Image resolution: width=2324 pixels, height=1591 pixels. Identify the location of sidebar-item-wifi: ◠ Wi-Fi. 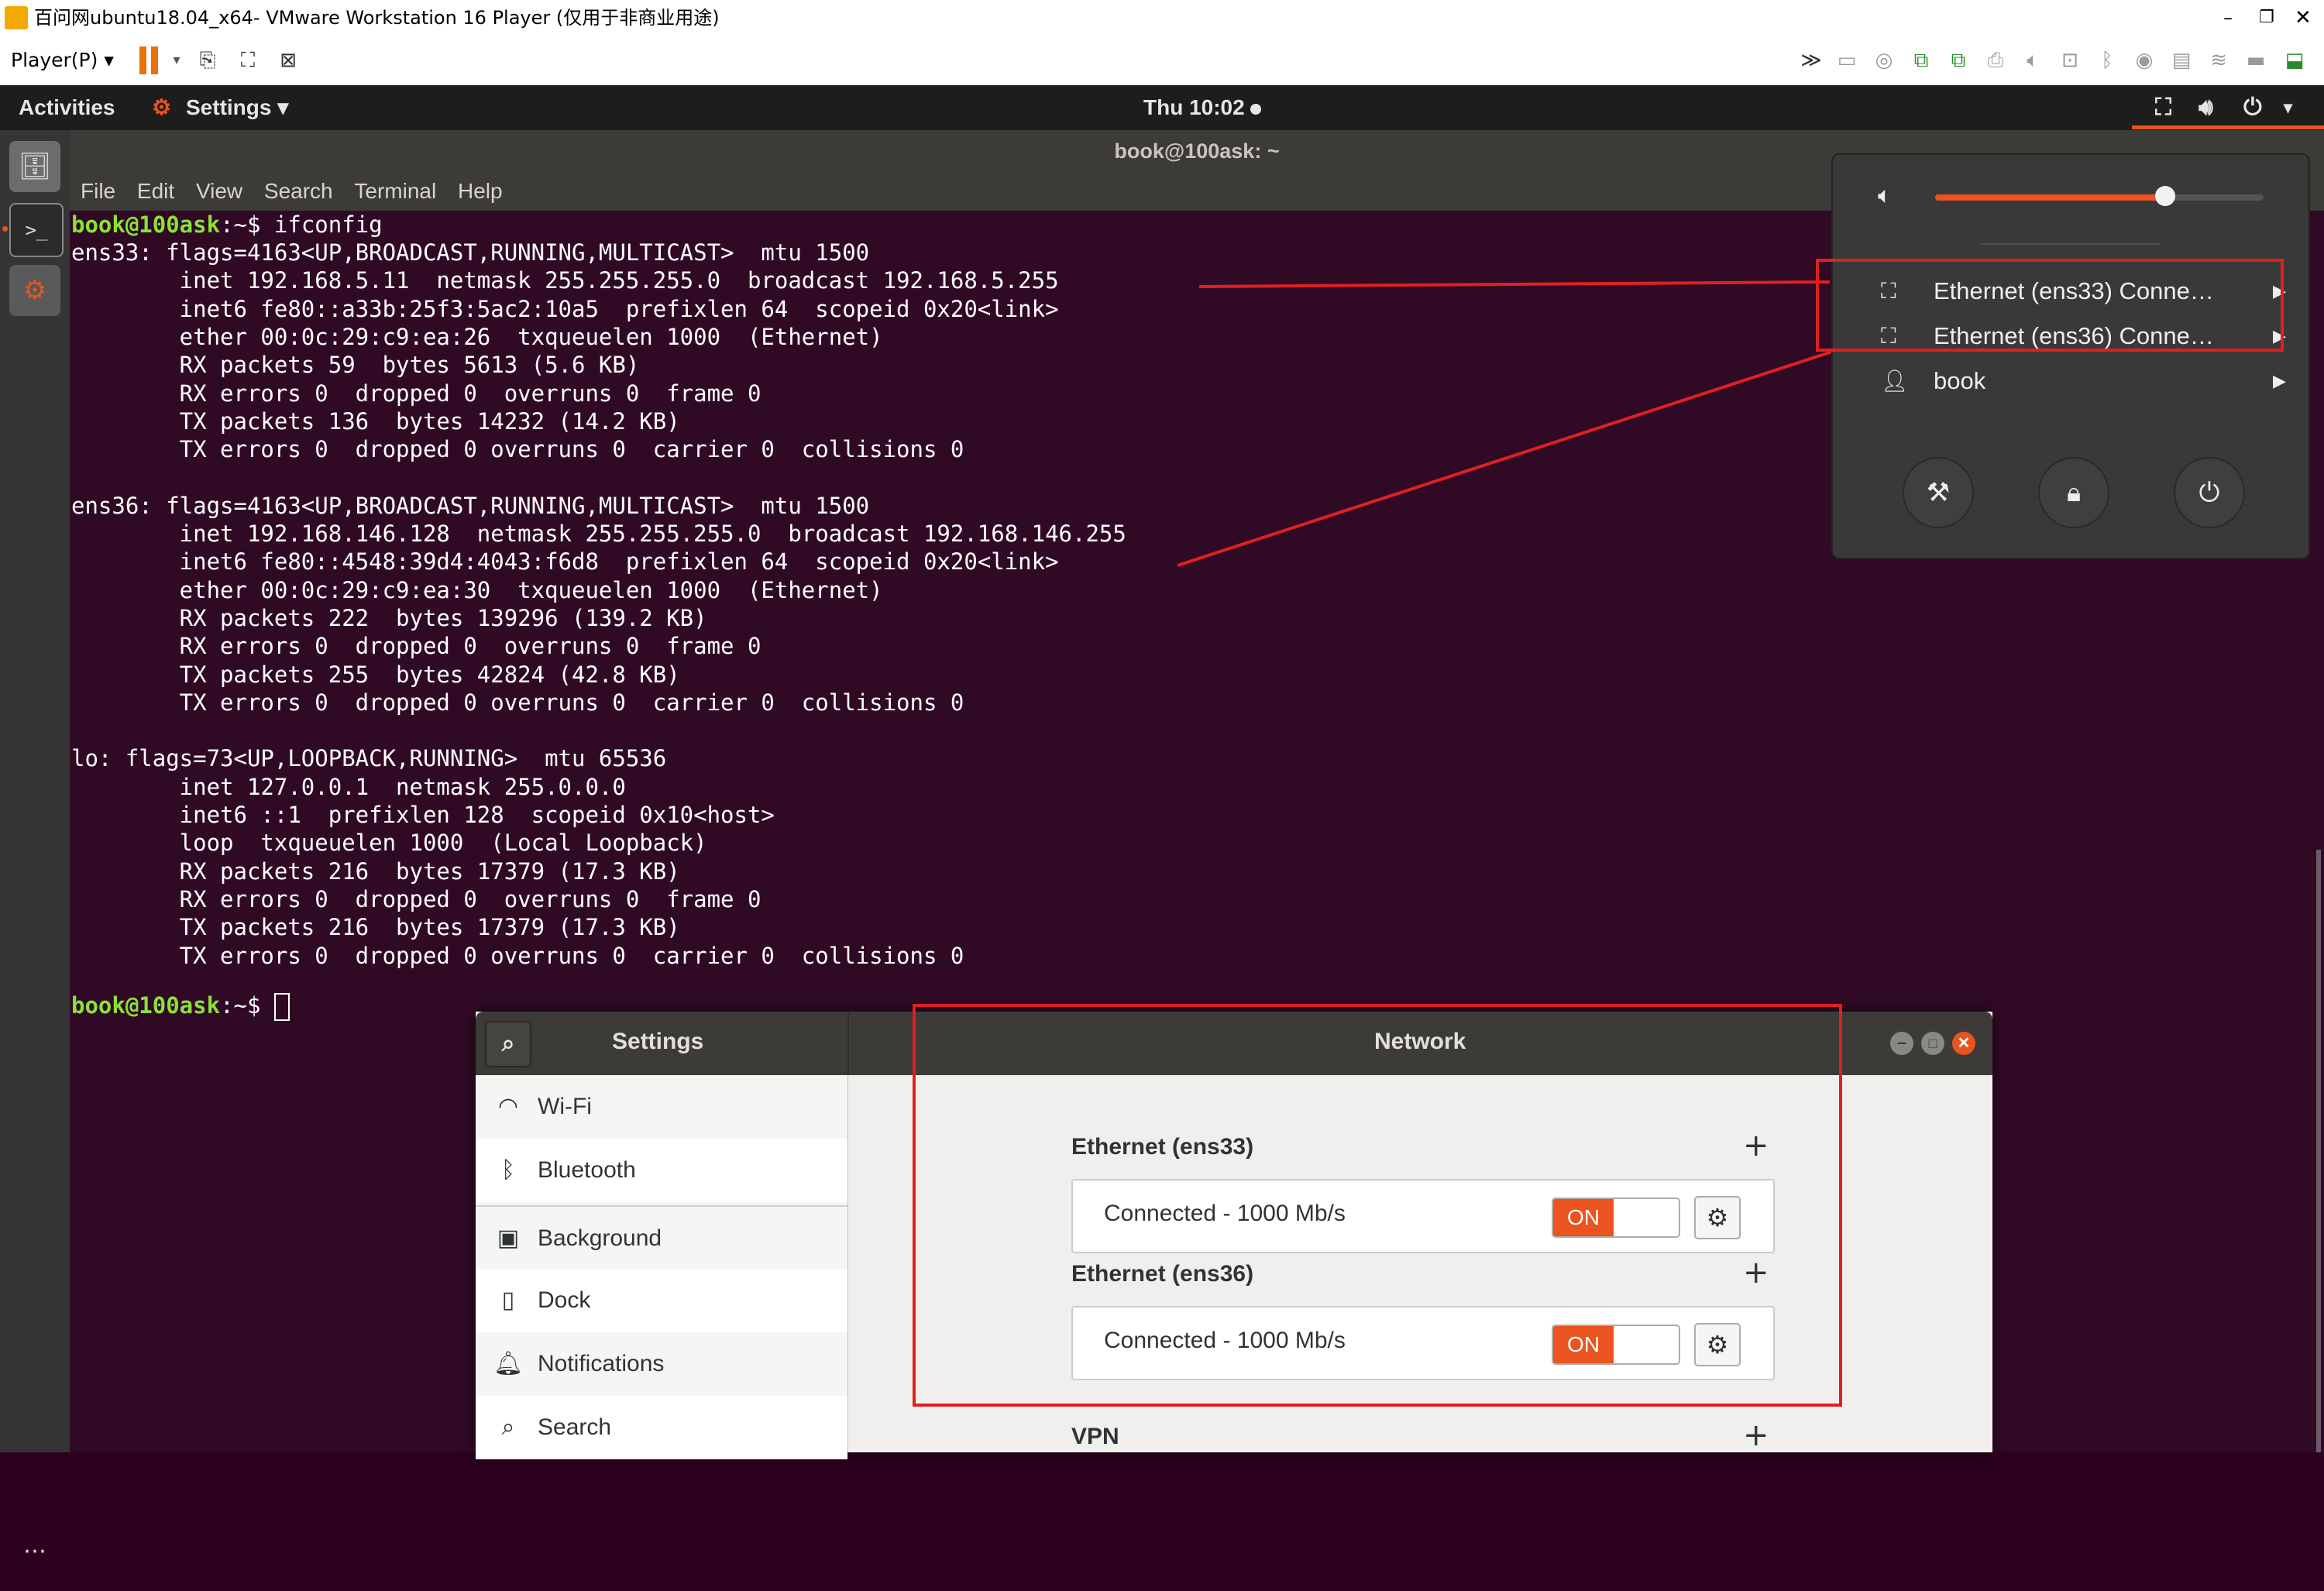
(661, 1107).